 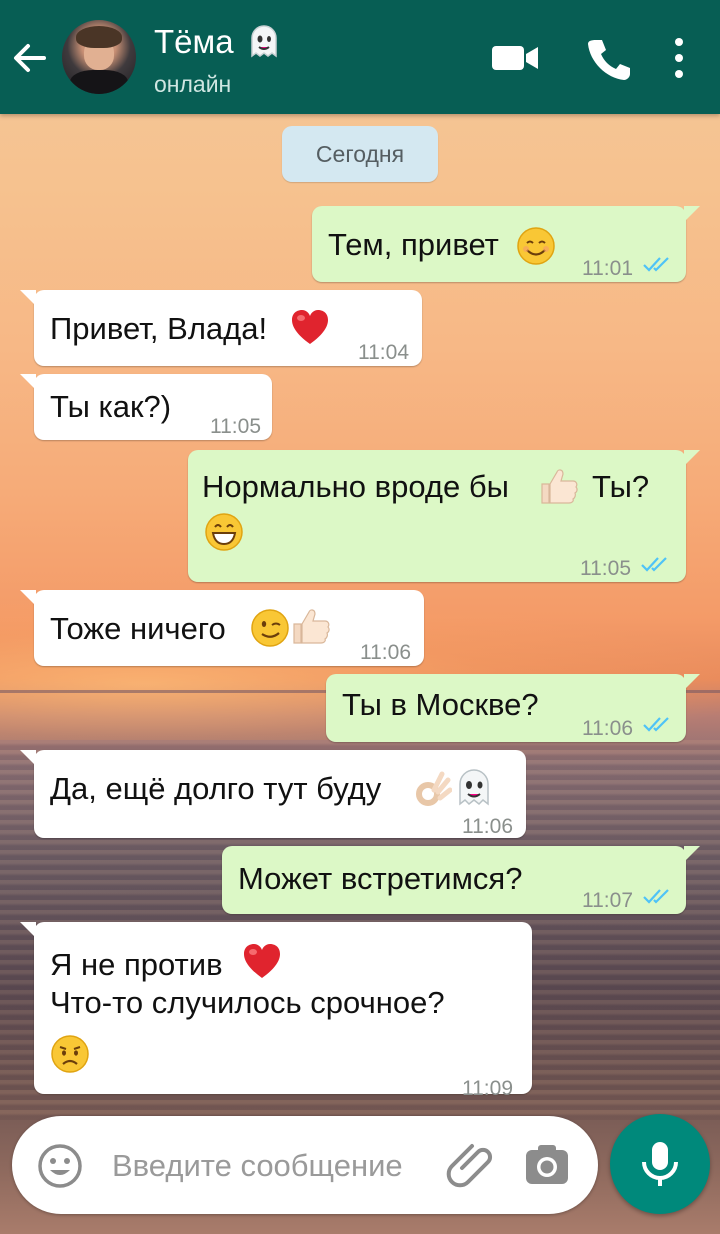 What do you see at coordinates (247, 1002) in the screenshot?
I see `message-text-second-line: Что-то случилось срочное?` at bounding box center [247, 1002].